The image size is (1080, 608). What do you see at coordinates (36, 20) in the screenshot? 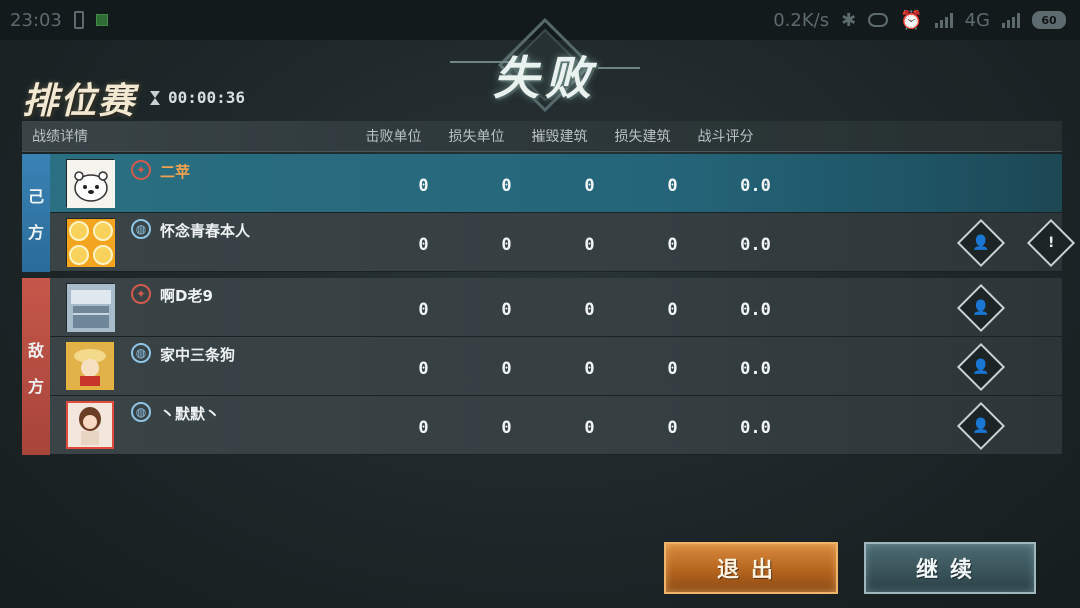
I see `status-time: 23:03` at bounding box center [36, 20].